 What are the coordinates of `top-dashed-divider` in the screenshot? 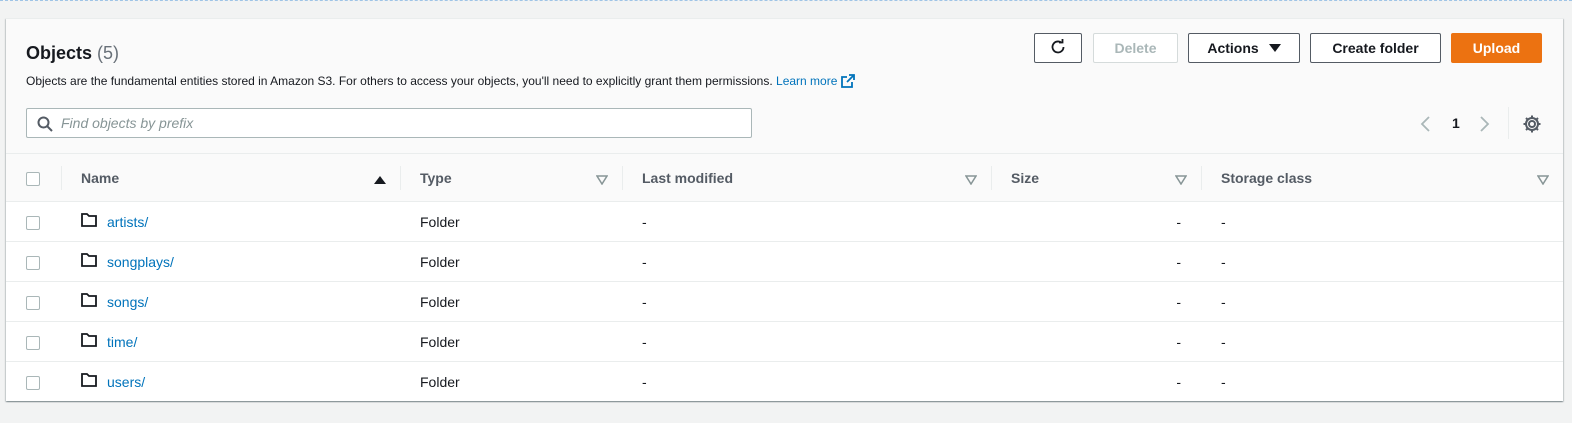 It's located at (786, 1).